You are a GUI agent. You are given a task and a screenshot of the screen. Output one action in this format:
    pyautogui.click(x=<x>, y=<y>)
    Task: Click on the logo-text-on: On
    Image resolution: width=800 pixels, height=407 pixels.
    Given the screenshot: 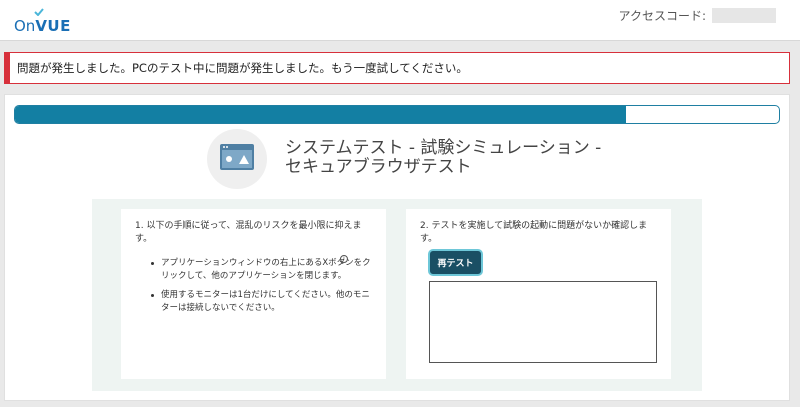 What is the action you would take?
    pyautogui.click(x=25, y=26)
    